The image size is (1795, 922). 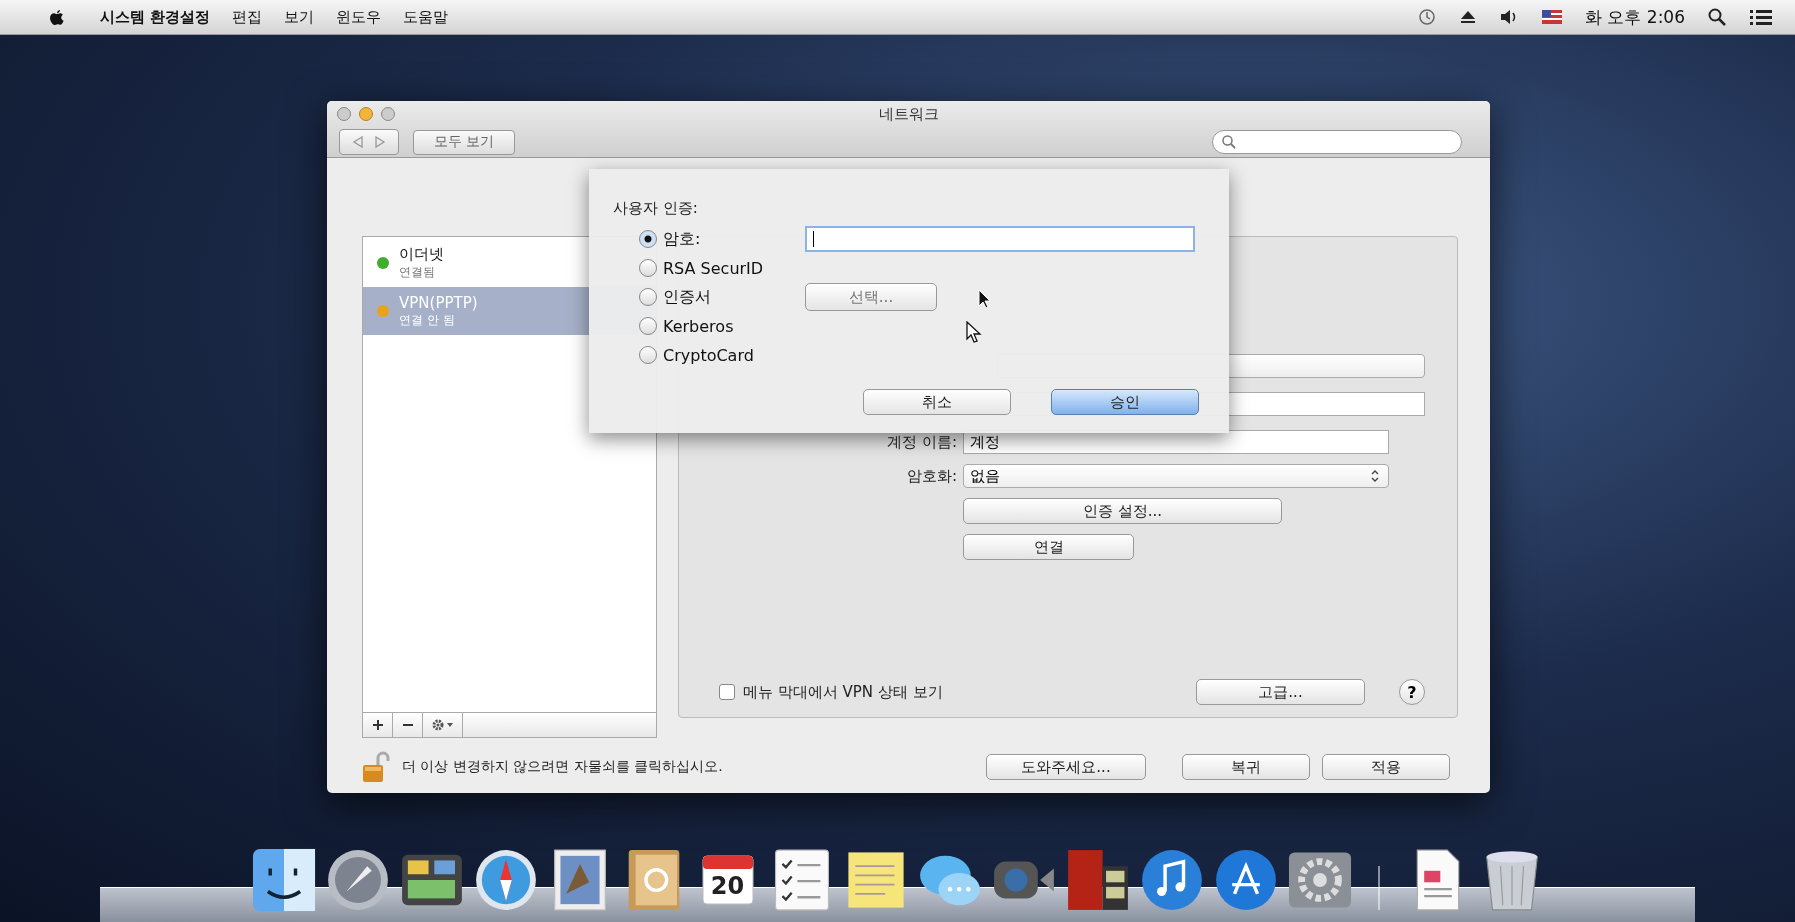 What do you see at coordinates (656, 208) in the screenshot?
I see `sheet-heading: 사용자 인증:` at bounding box center [656, 208].